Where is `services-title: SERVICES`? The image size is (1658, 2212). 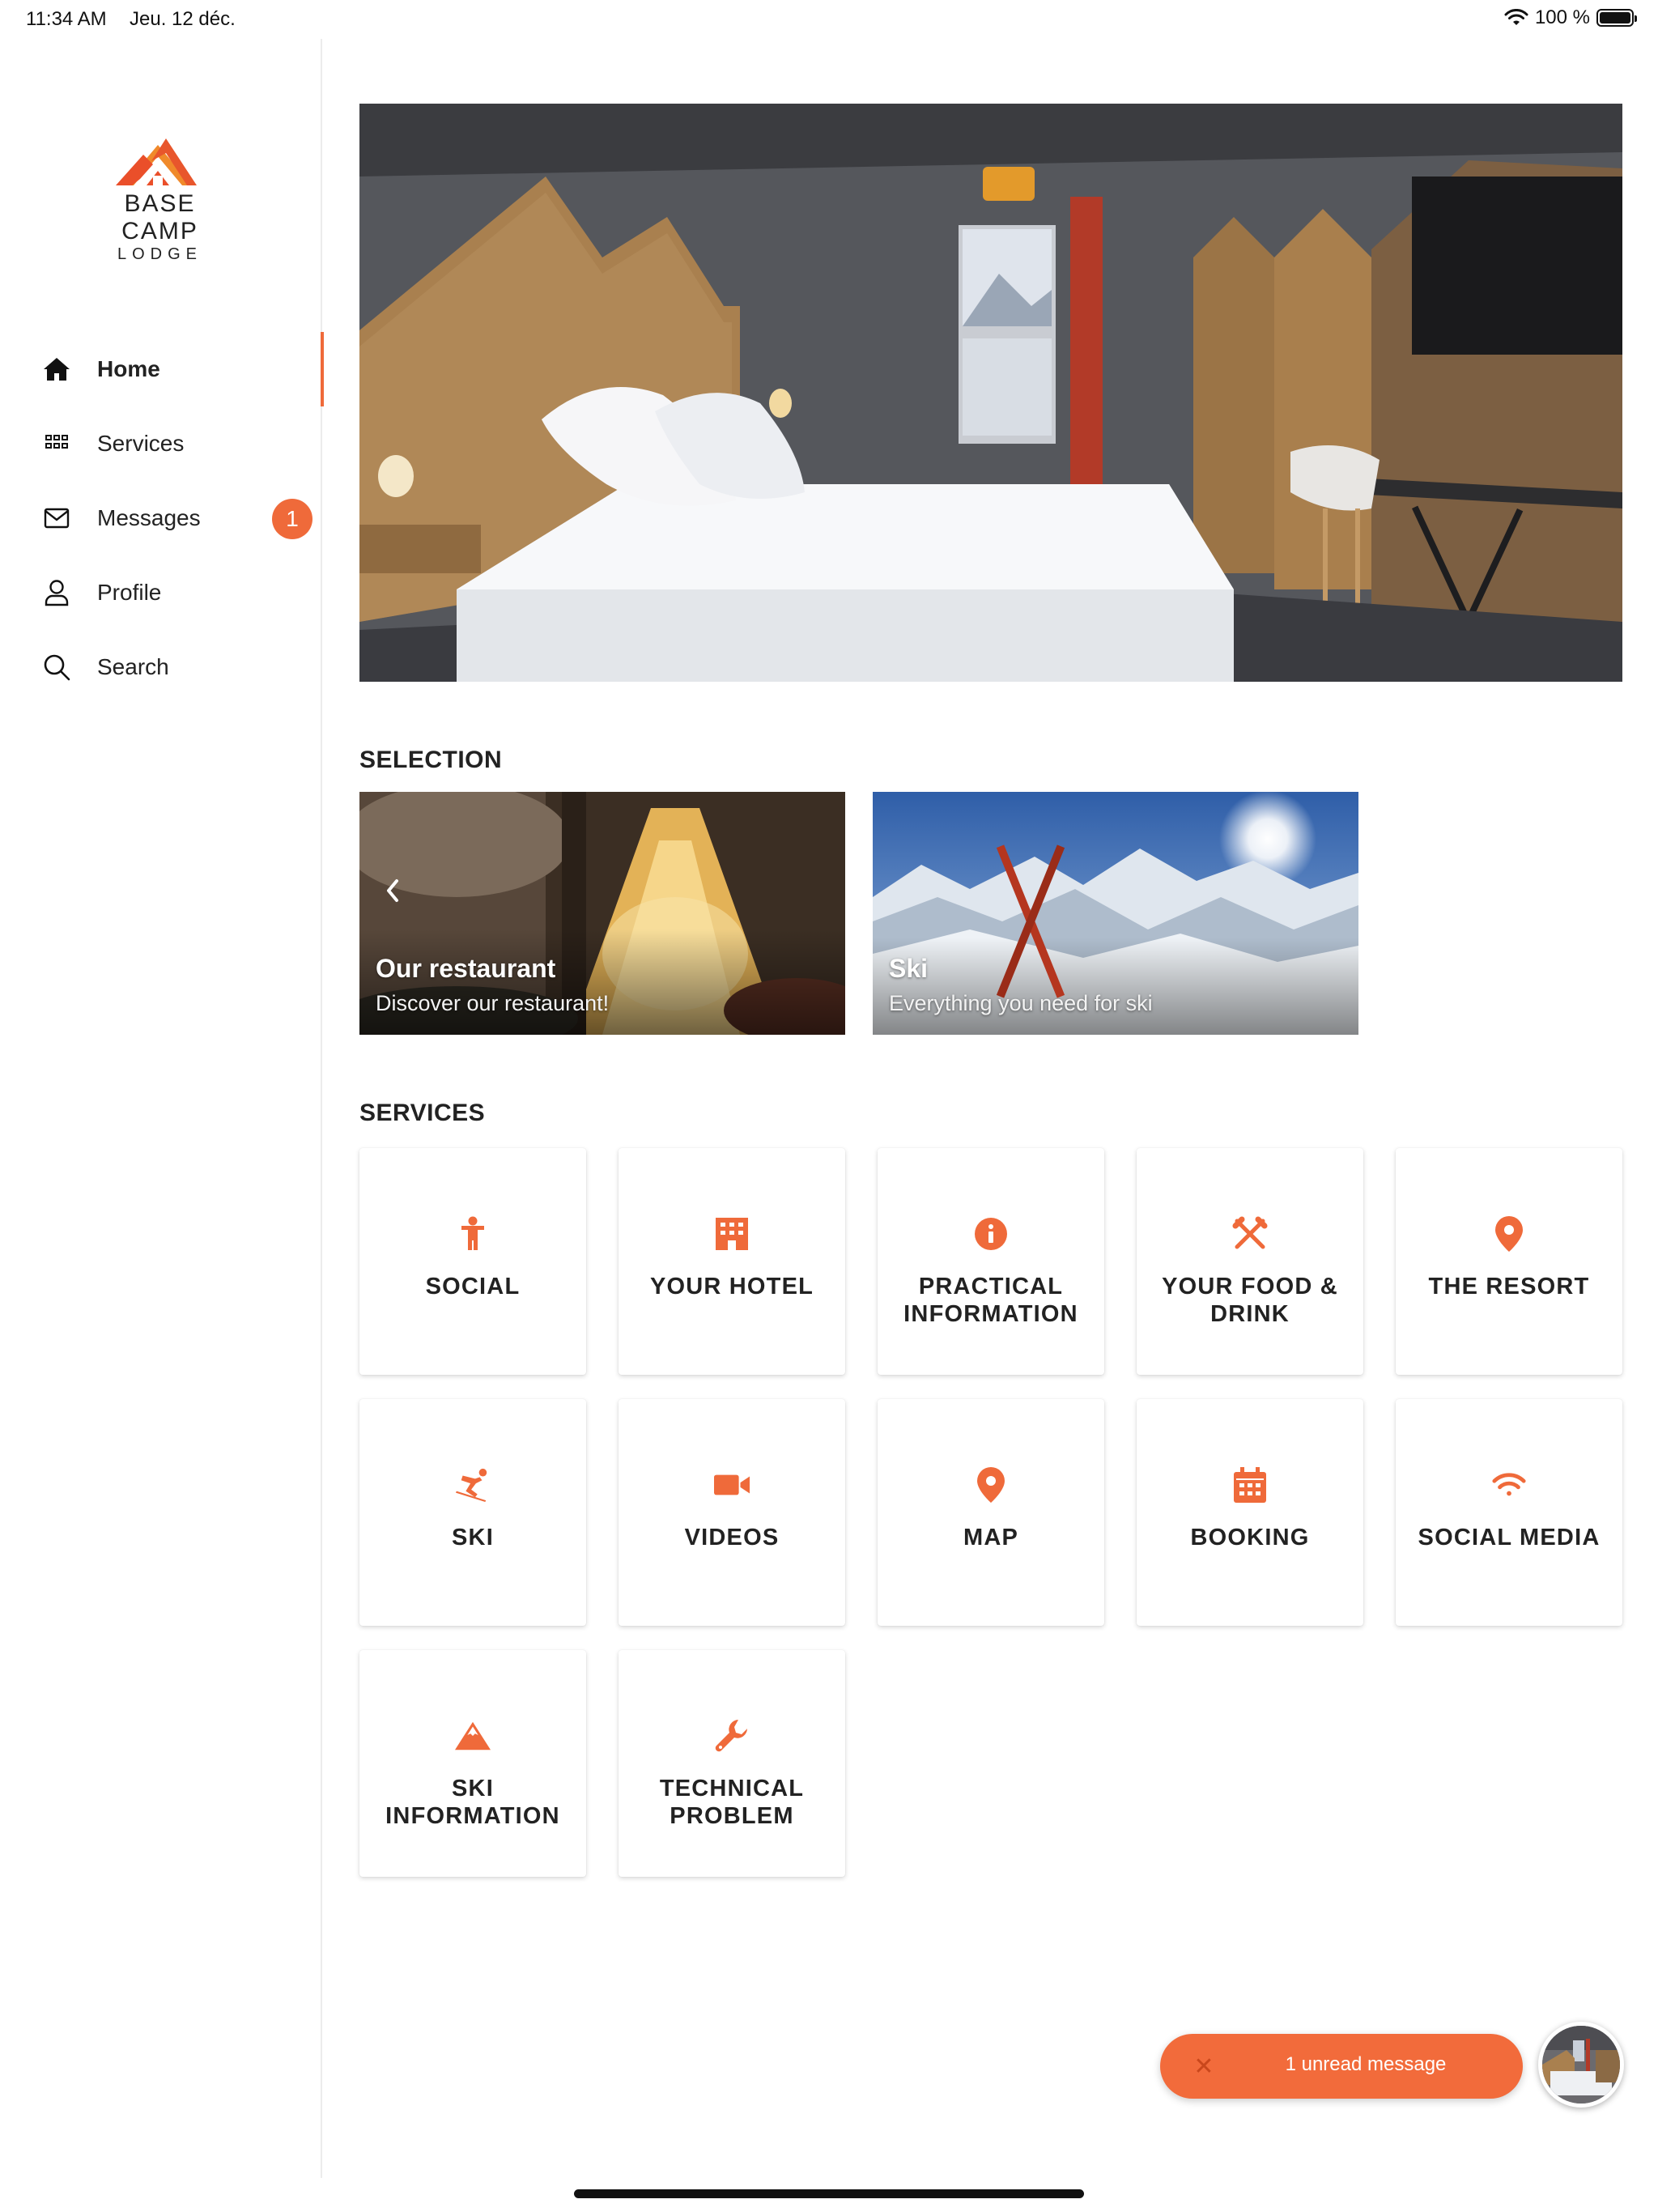 services-title: SERVICES is located at coordinates (422, 1113).